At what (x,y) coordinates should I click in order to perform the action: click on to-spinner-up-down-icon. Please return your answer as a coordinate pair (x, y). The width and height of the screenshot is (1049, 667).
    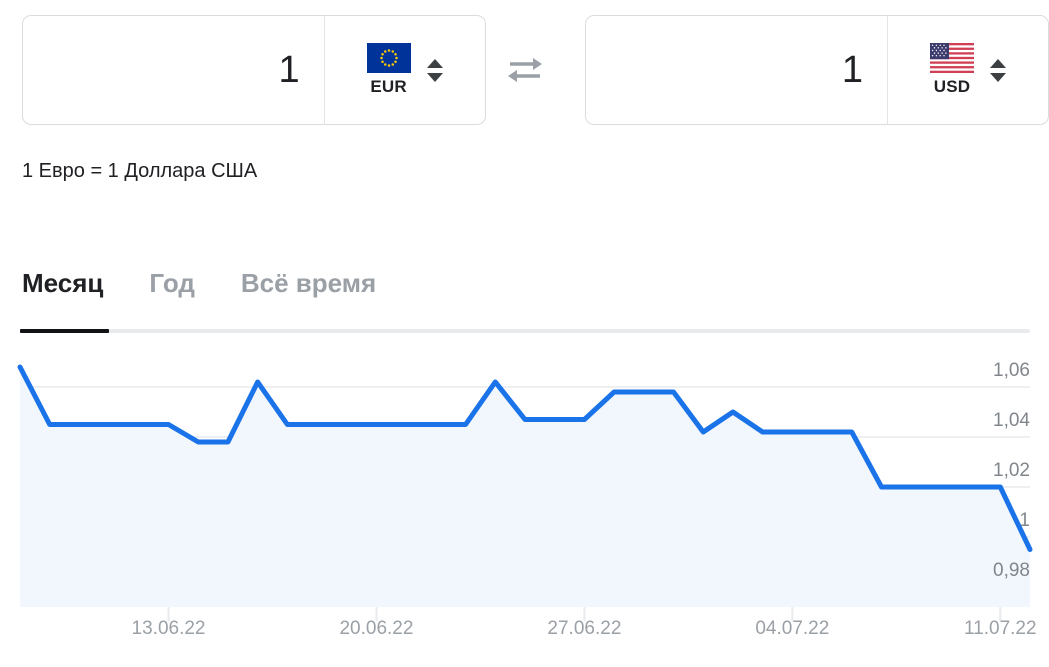
    Looking at the image, I should click on (997, 70).